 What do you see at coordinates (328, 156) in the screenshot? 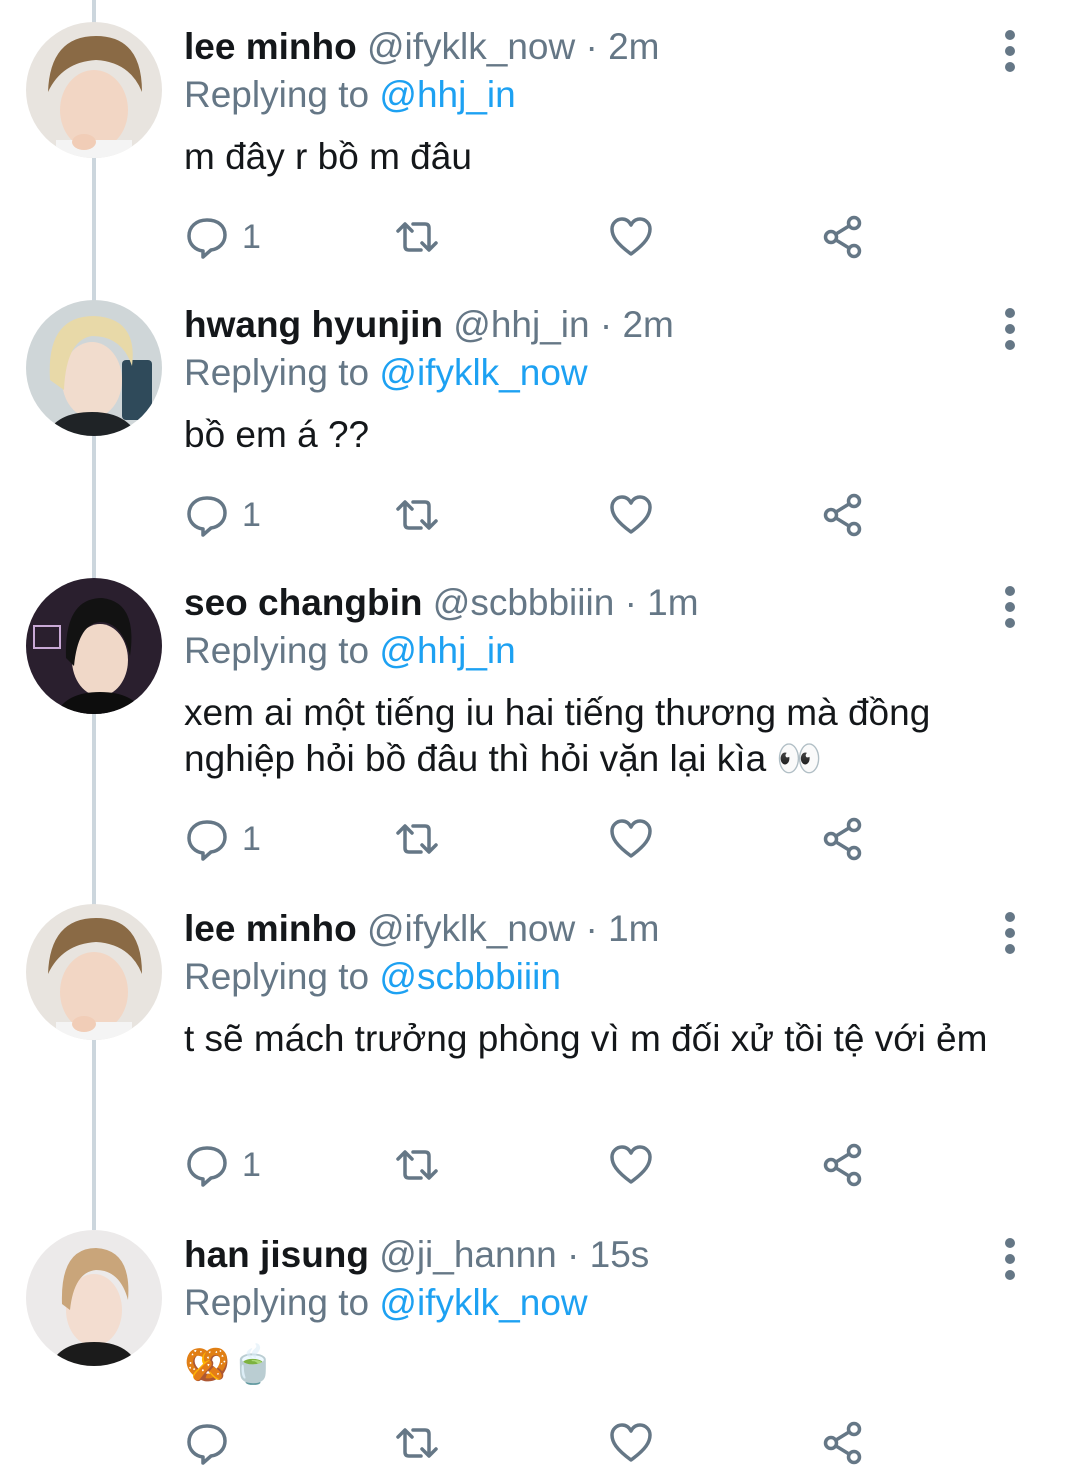
I see `tweet-text: m đây r bồ m đâu` at bounding box center [328, 156].